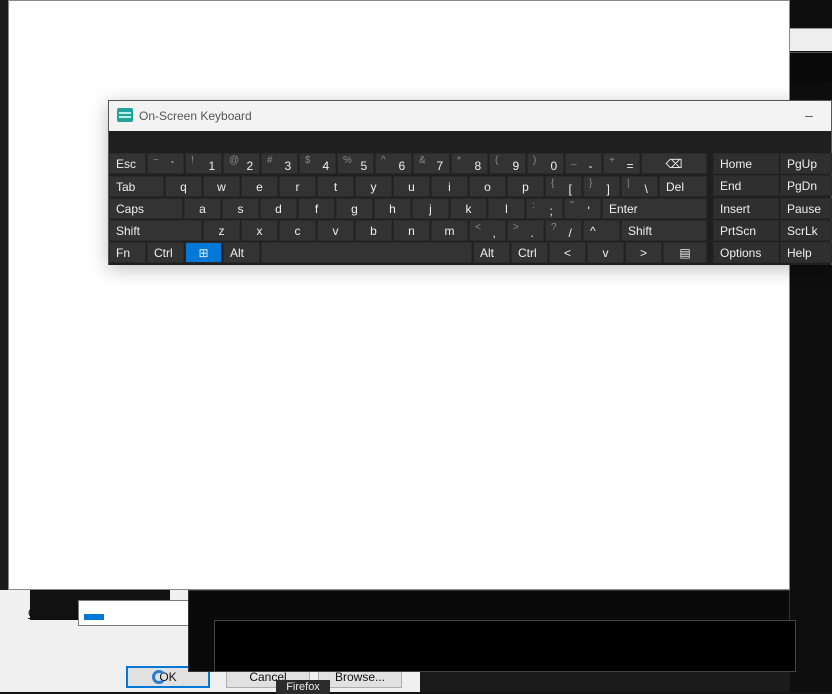 Image resolution: width=832 pixels, height=694 pixels. What do you see at coordinates (802, 230) in the screenshot?
I see `nav-key-label: ScrLk` at bounding box center [802, 230].